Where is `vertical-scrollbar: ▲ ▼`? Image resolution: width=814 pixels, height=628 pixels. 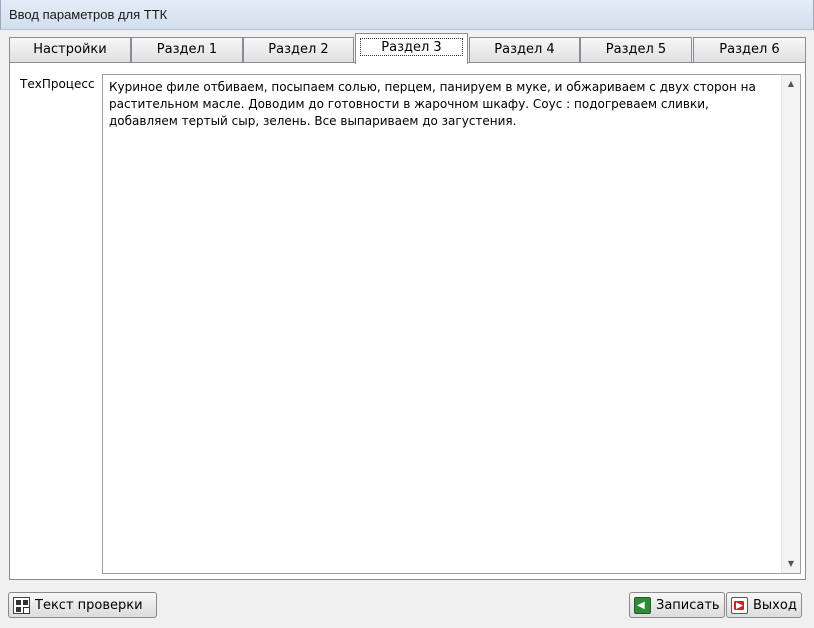 vertical-scrollbar: ▲ ▼ is located at coordinates (790, 324).